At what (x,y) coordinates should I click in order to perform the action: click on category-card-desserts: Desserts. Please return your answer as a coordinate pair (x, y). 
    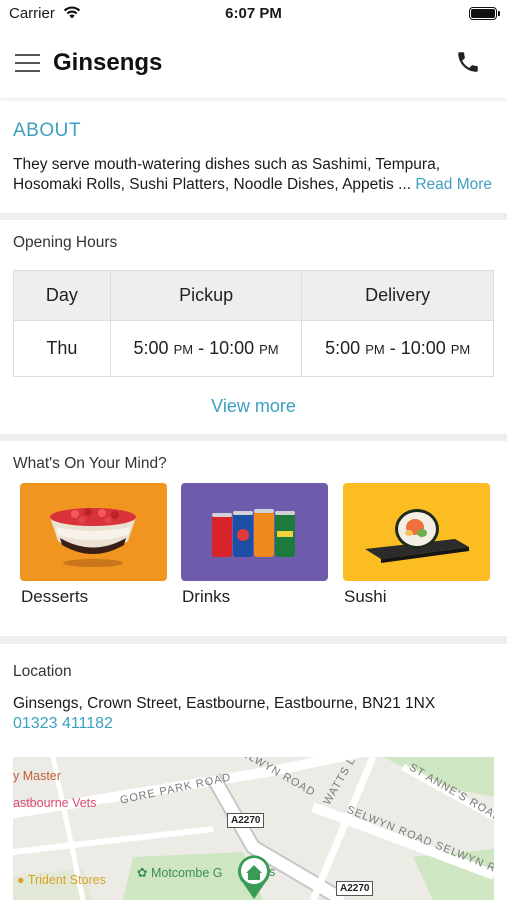
    Looking at the image, I should click on (93, 545).